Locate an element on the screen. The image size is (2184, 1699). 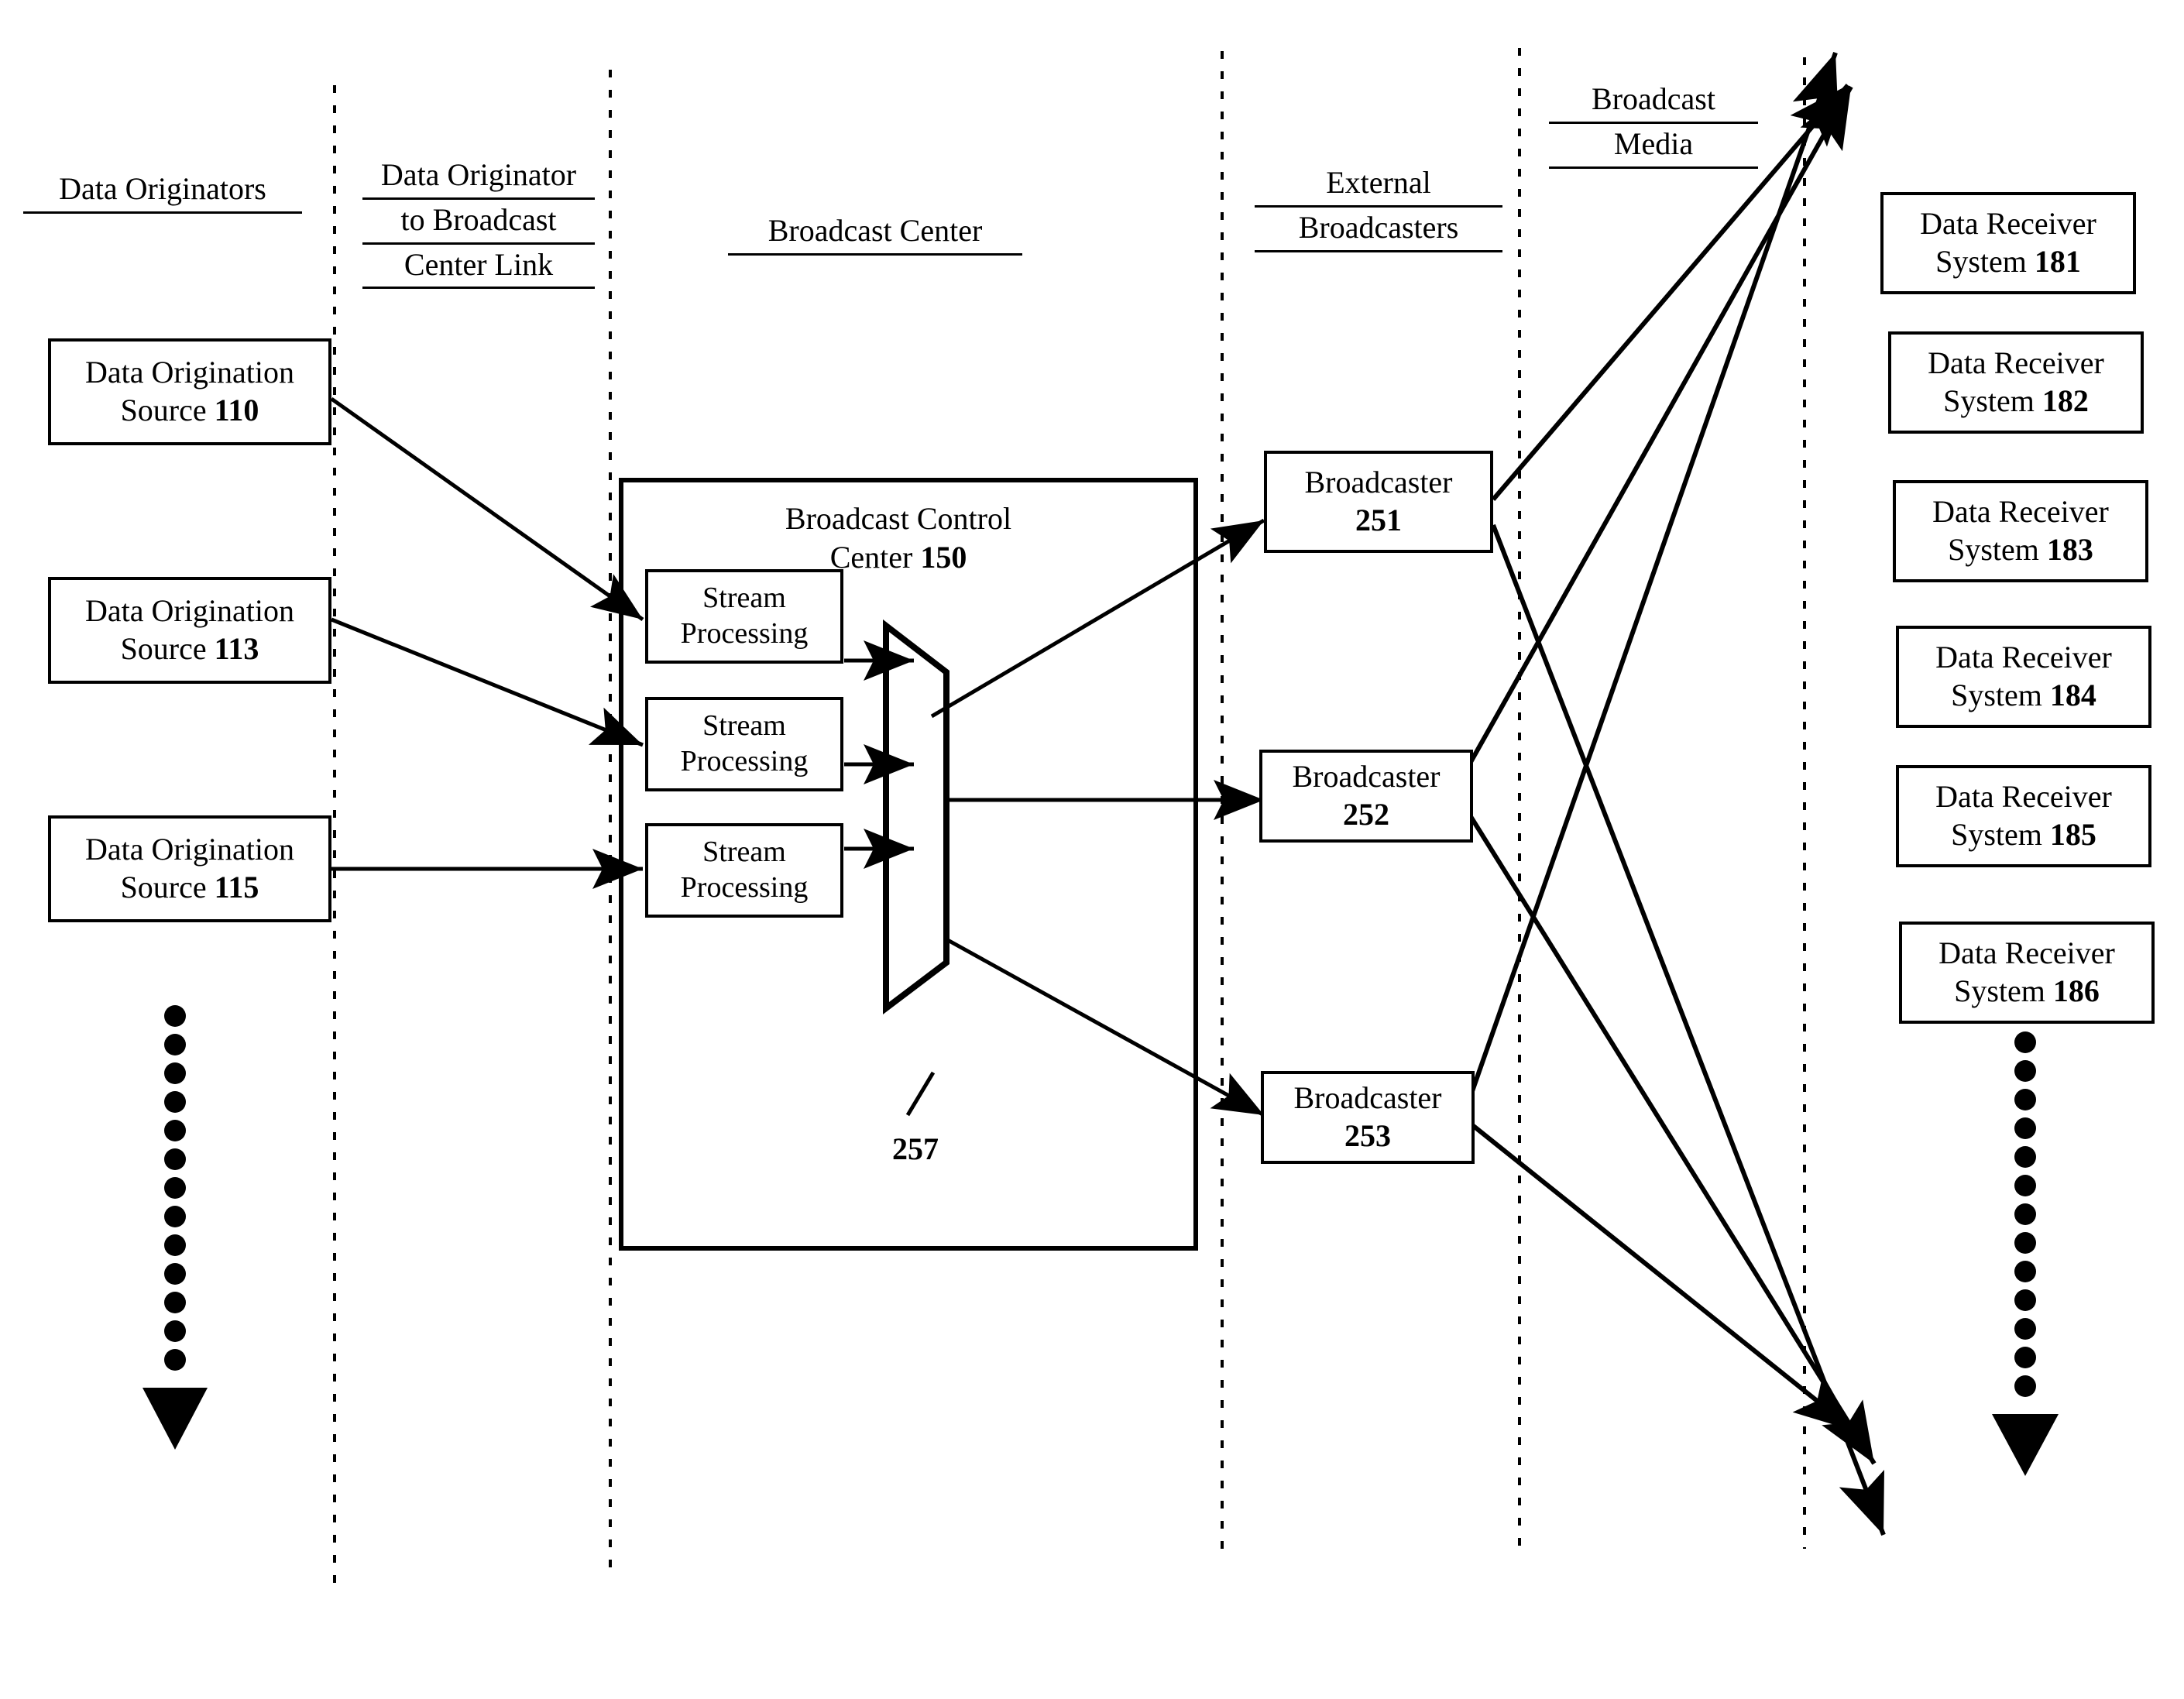
column-header-line: to Broadcast is located at coordinates (478, 222).